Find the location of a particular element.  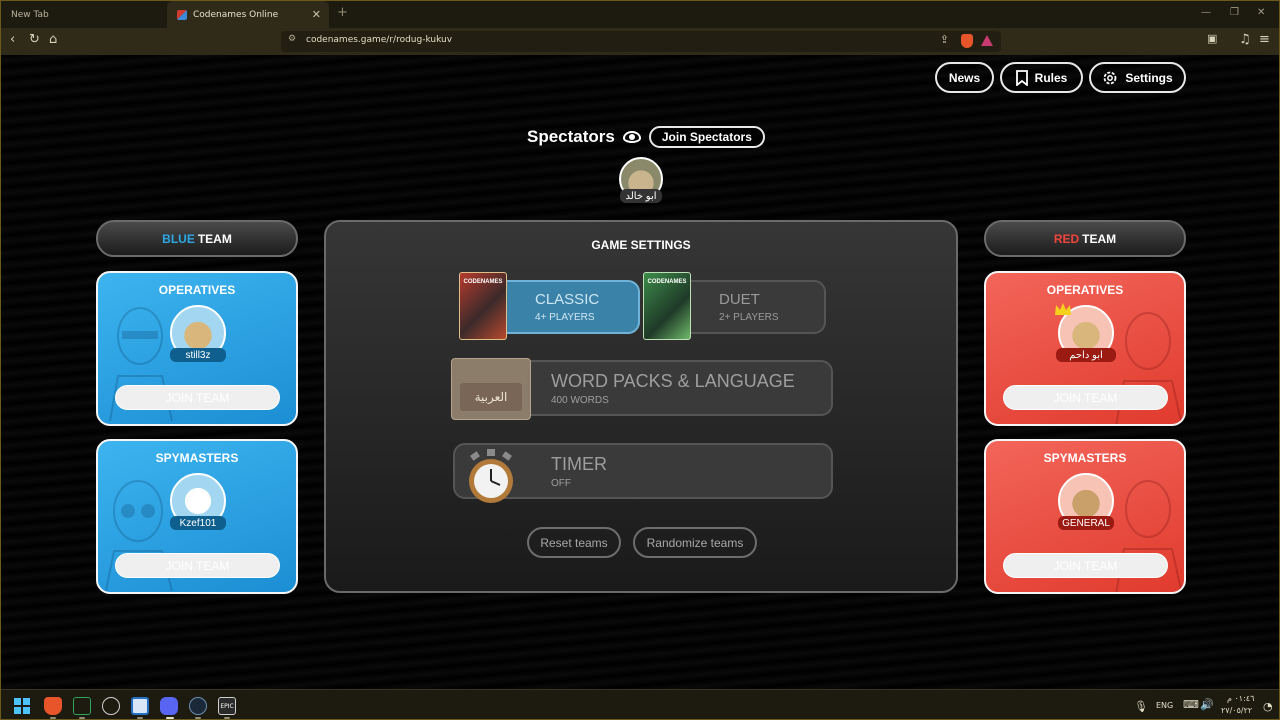

blue-spymasters-card: SPYMASTERS Kzef101 JOIN TEAM is located at coordinates (197, 516).